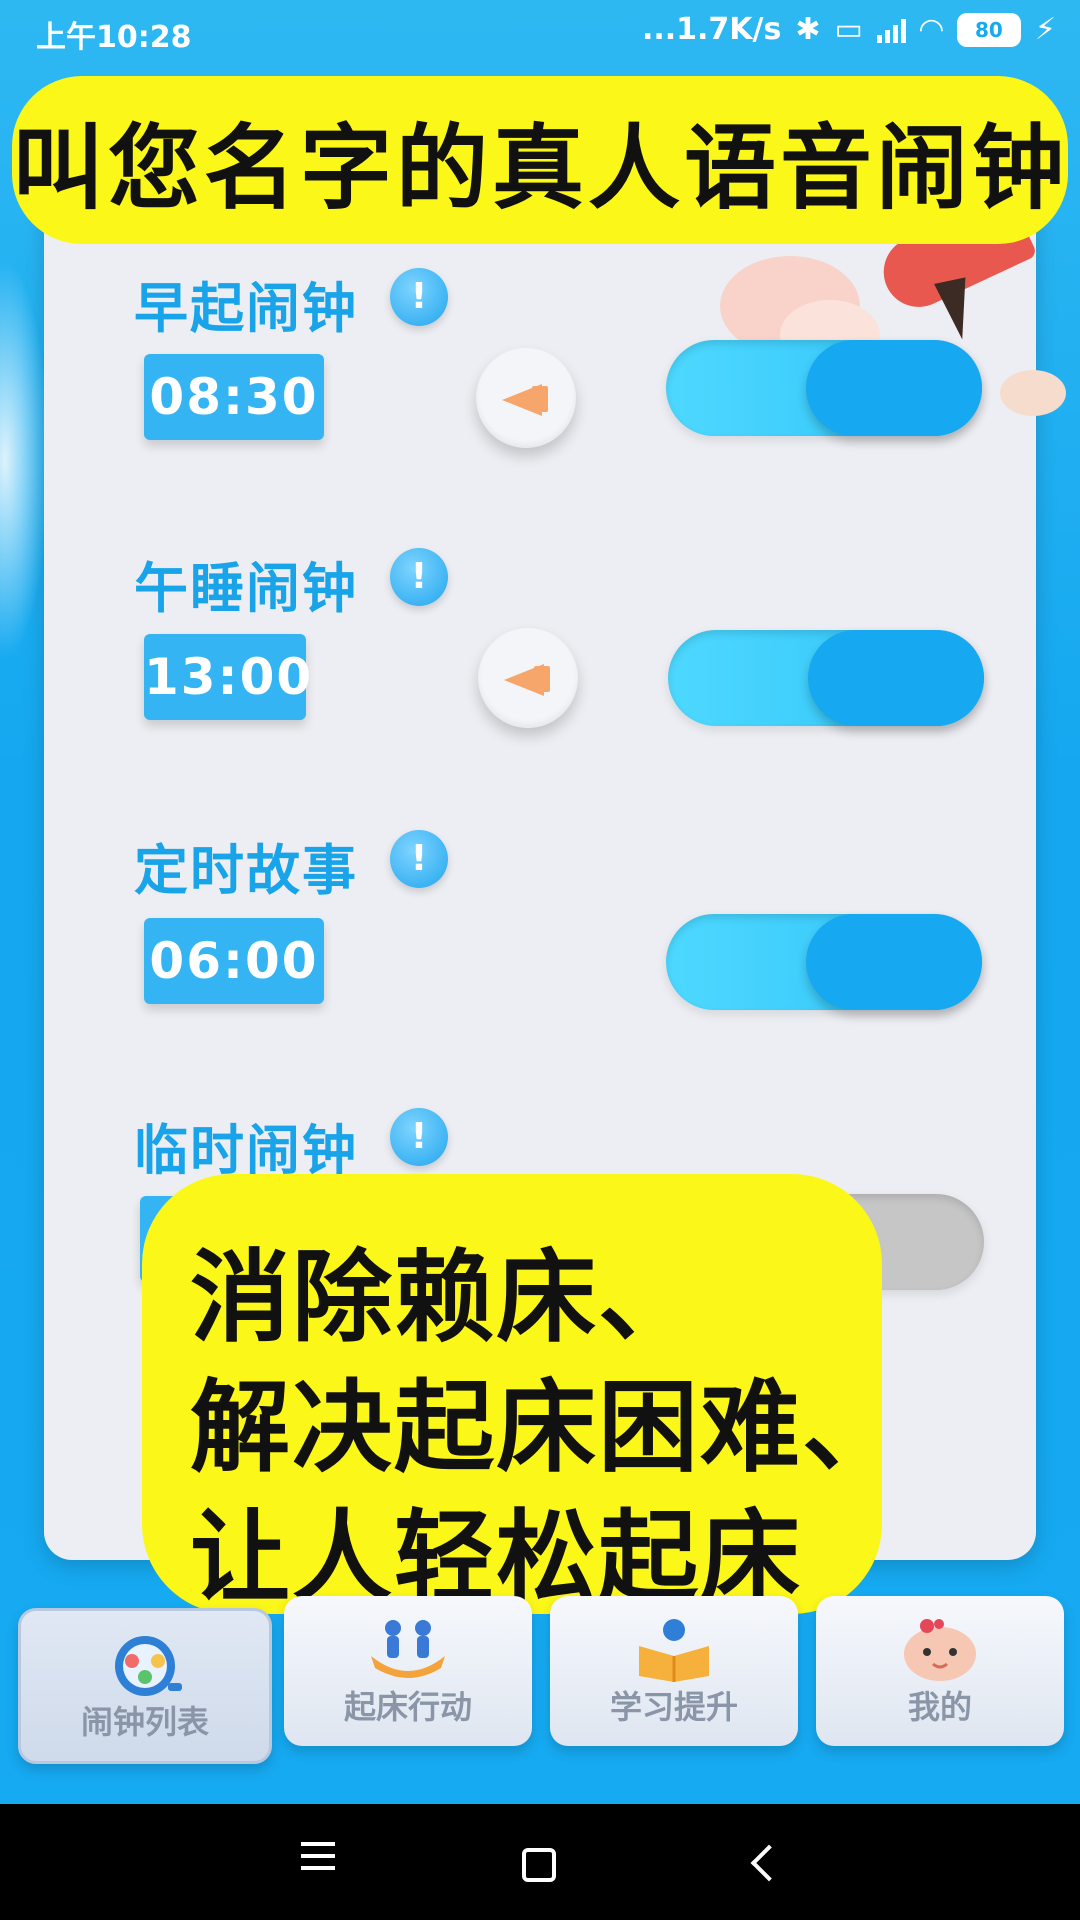  I want to click on signal-icon, so click(891, 30).